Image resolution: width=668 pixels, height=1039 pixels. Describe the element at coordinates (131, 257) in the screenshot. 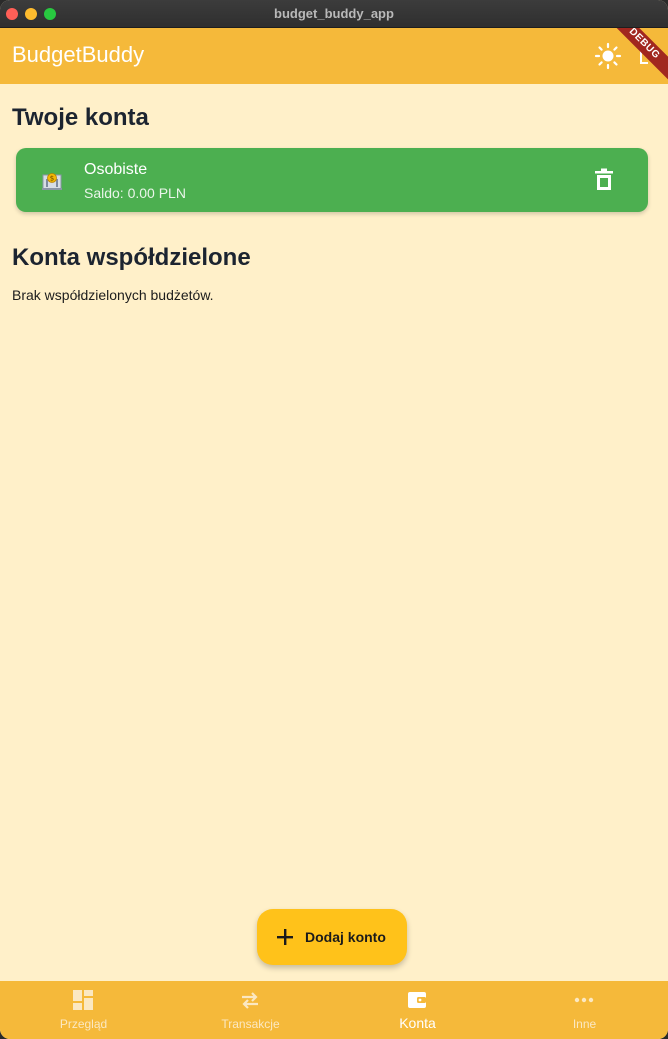

I see `shared-accounts-title: Konta współdzielone` at that location.